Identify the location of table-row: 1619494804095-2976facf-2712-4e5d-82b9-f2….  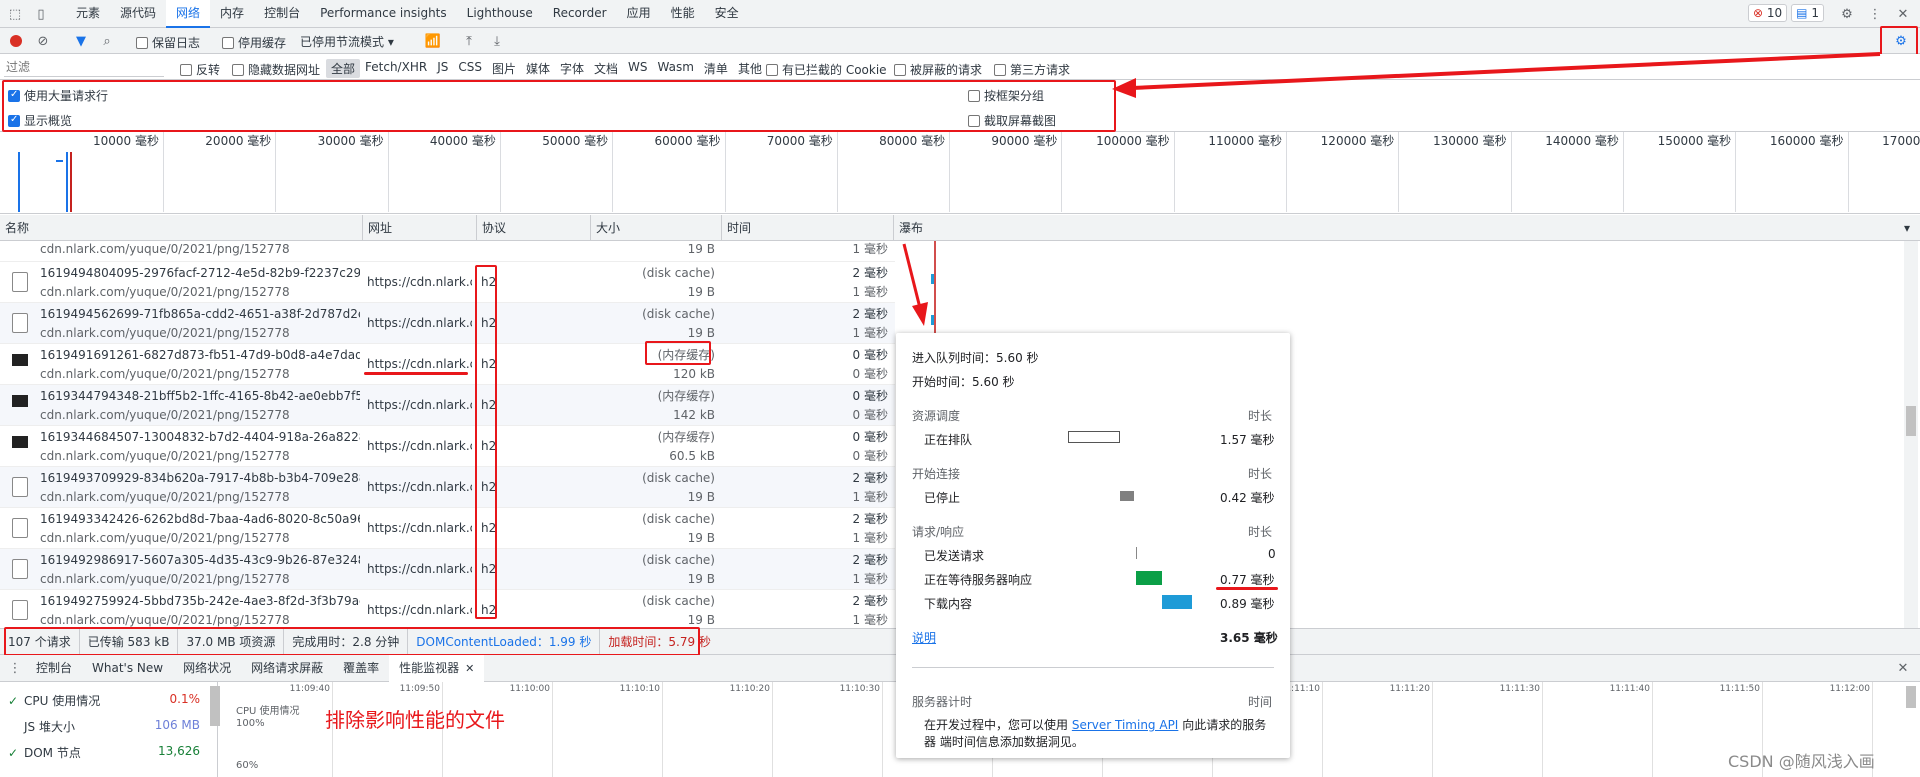
(447, 282).